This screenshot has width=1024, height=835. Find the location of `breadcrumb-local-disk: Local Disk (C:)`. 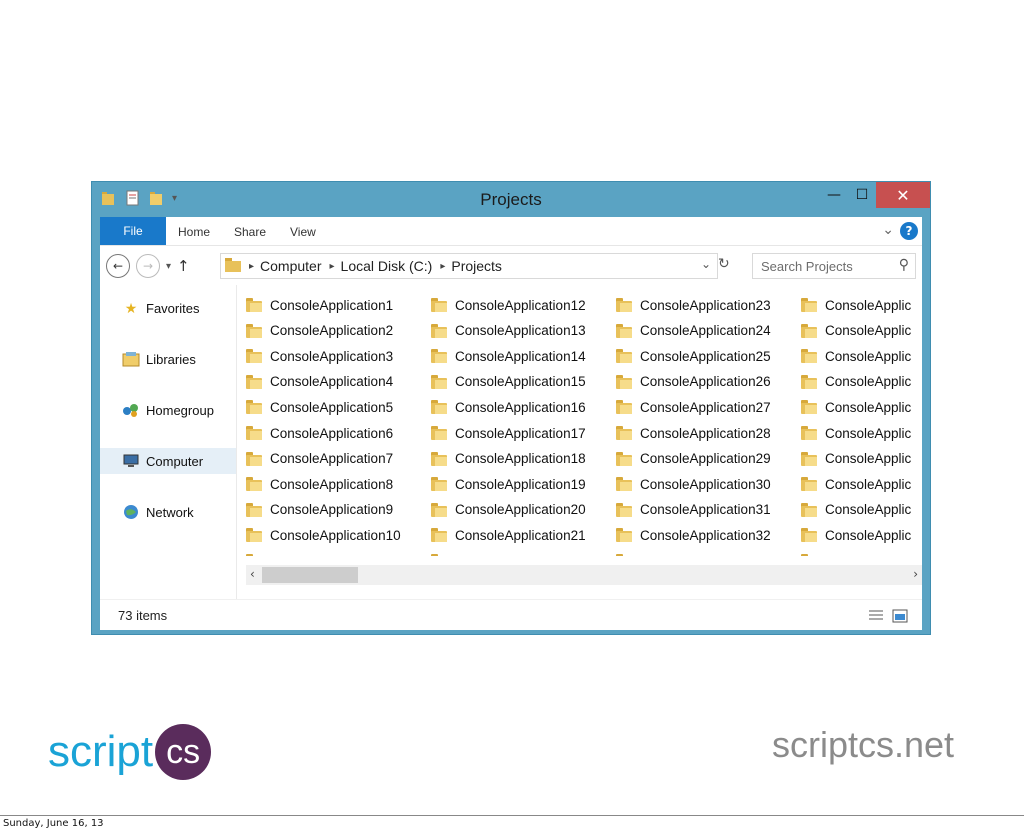

breadcrumb-local-disk: Local Disk (C:) is located at coordinates (387, 266).